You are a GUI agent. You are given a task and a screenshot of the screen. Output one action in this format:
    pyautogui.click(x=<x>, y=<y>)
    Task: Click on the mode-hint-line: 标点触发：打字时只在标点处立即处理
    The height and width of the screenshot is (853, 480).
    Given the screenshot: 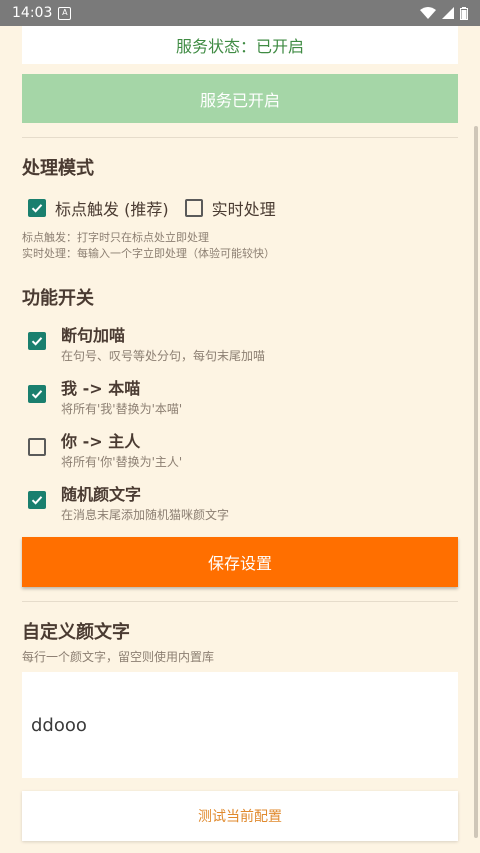 What is the action you would take?
    pyautogui.click(x=115, y=237)
    